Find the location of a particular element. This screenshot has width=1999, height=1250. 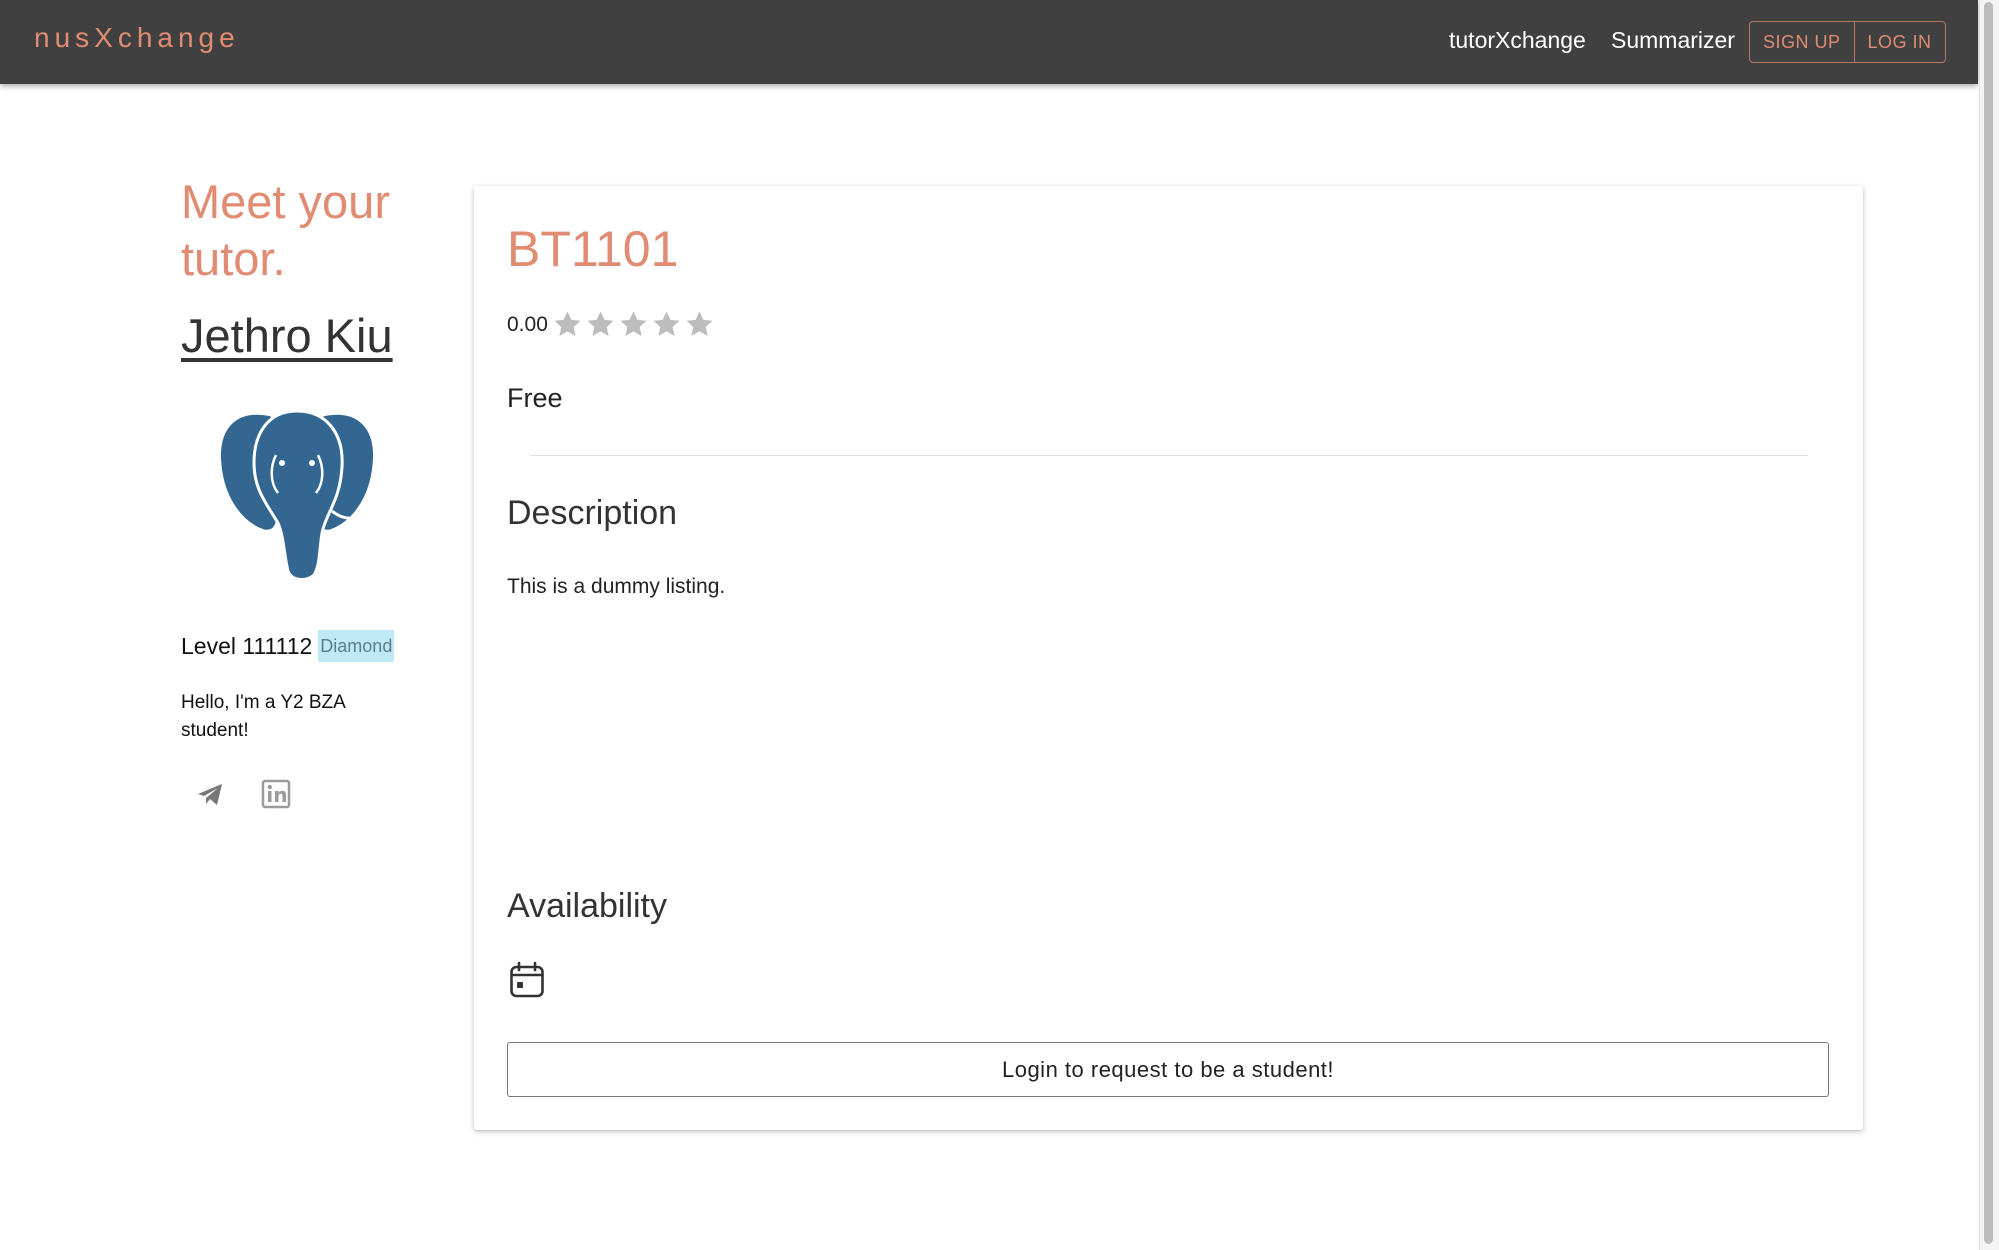

auth-button-group: SIGN UP LOG IN is located at coordinates (1847, 42).